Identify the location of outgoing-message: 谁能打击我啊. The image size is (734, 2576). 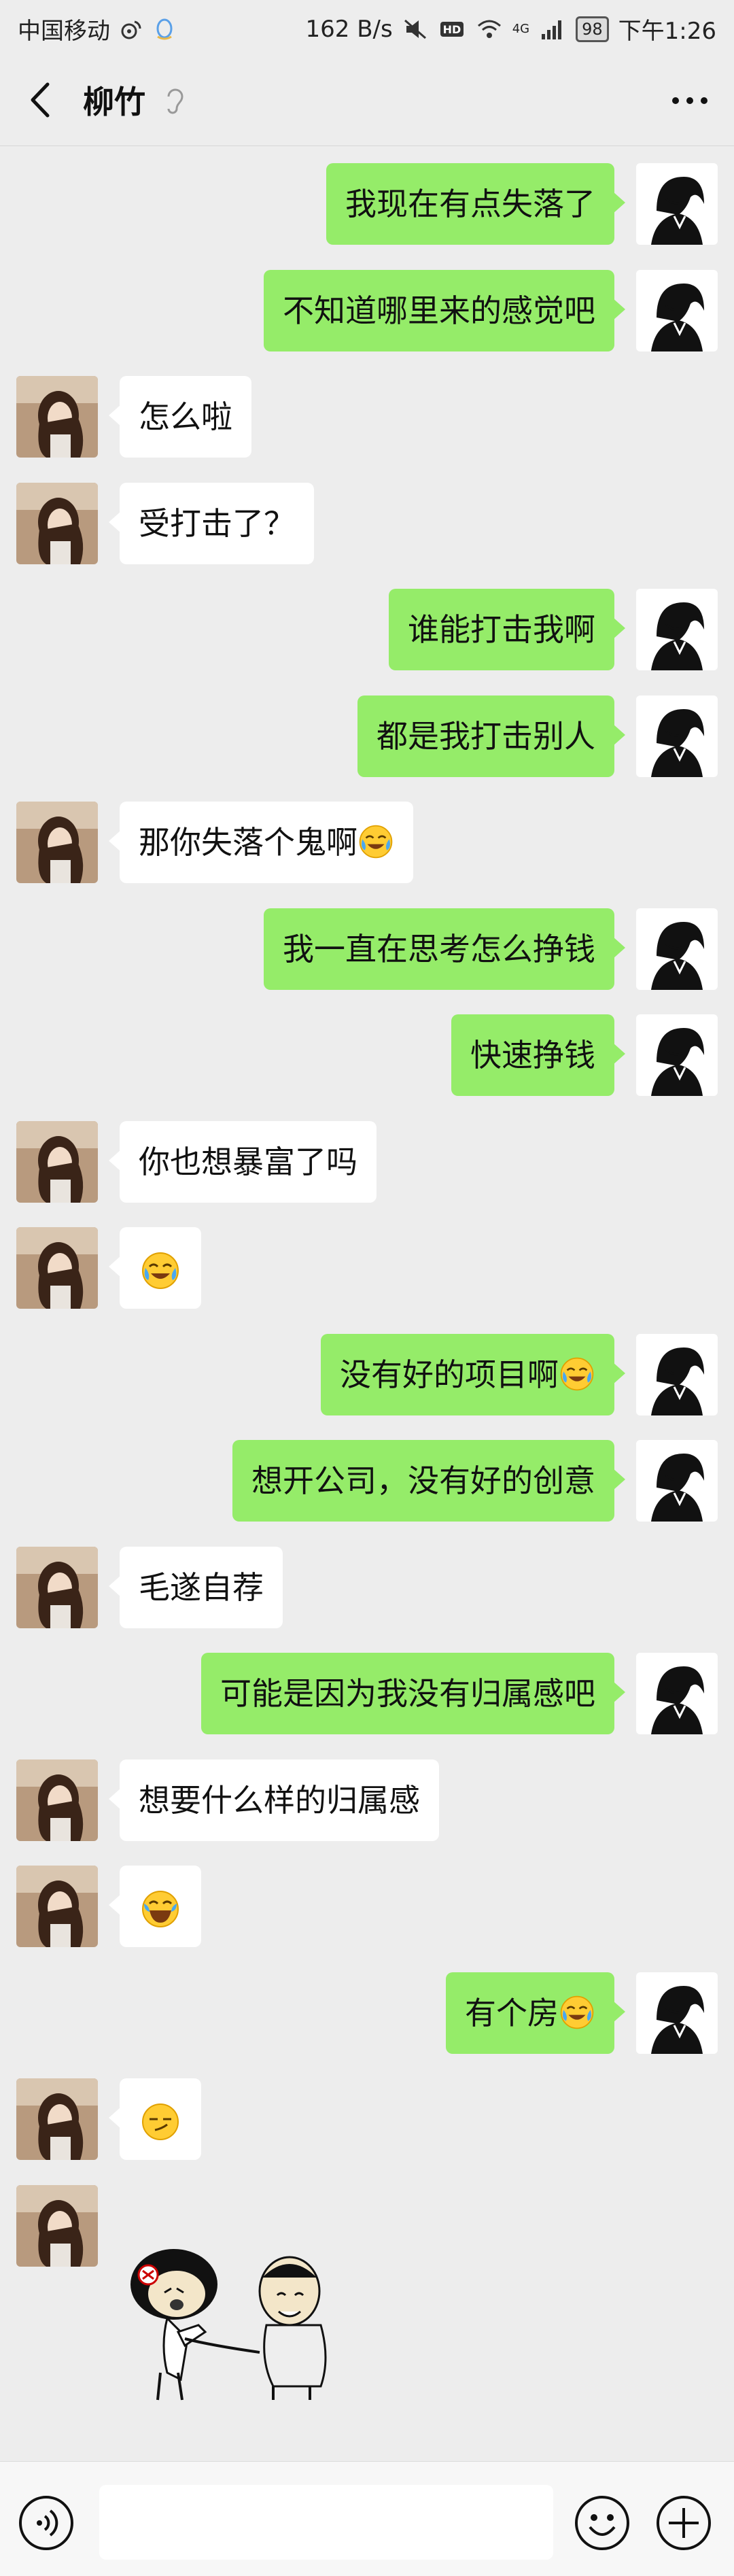
(367, 629).